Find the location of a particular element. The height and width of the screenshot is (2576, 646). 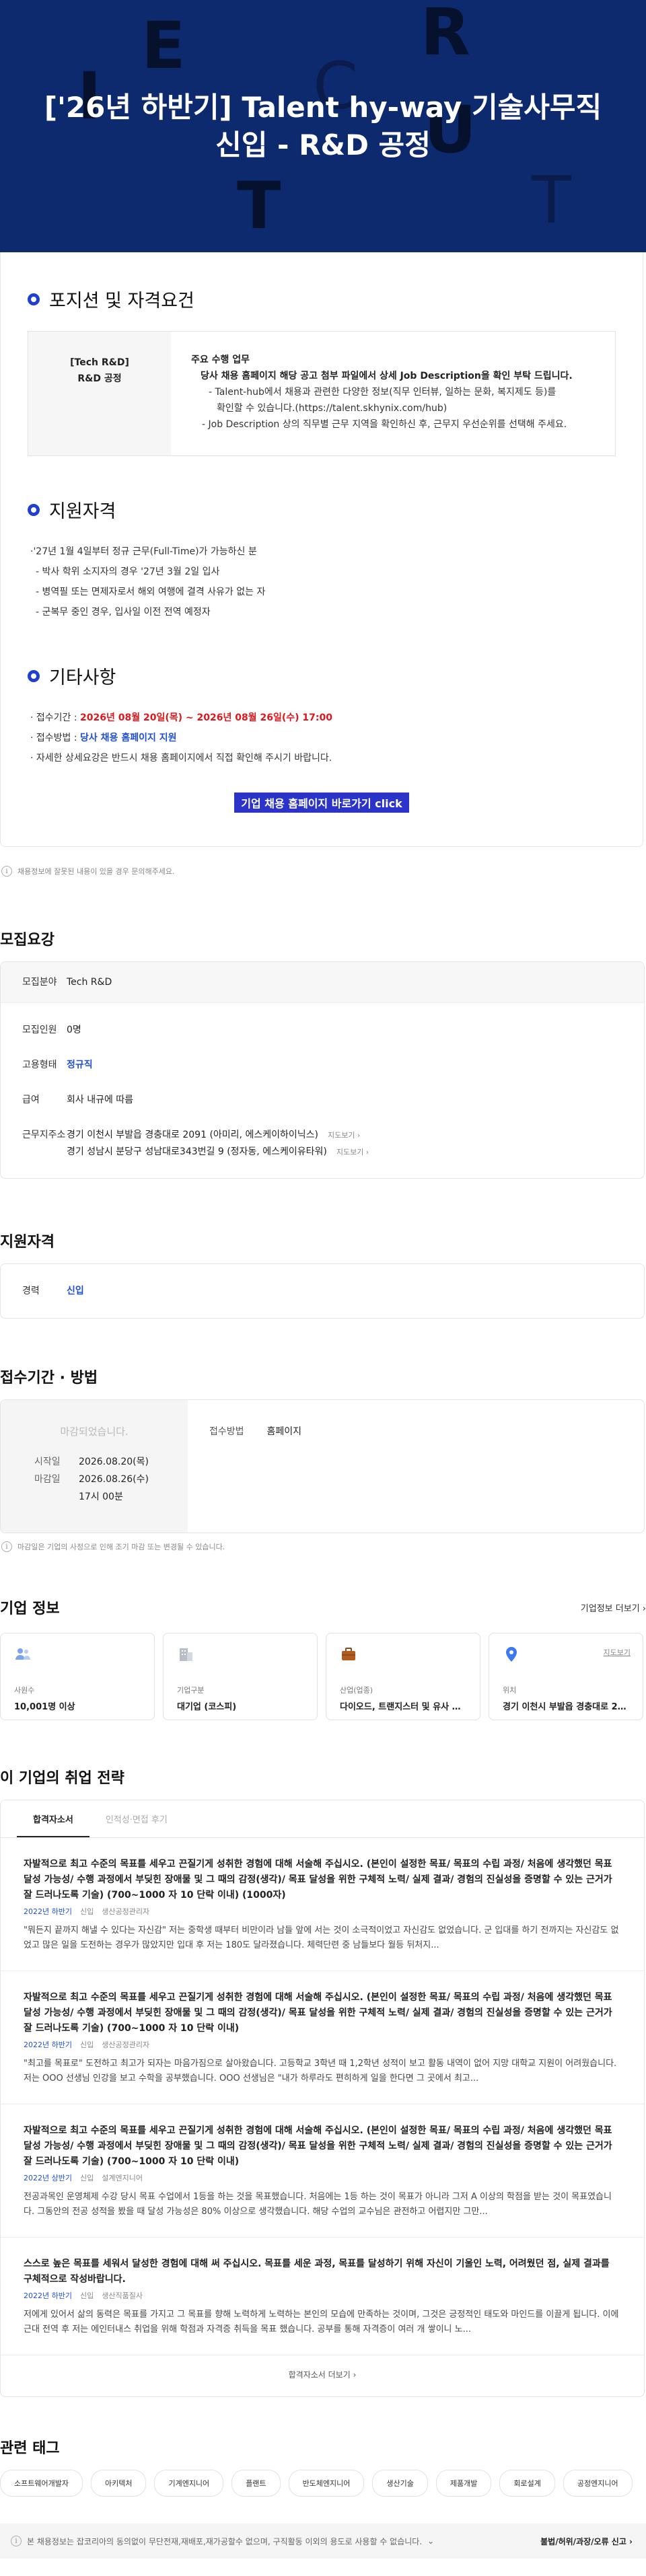

tag-item: 기계엔지니어 is located at coordinates (189, 2483).